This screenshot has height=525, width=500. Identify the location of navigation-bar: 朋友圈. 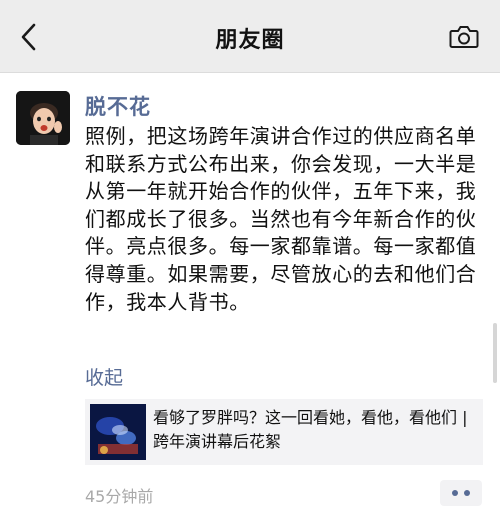
(250, 36).